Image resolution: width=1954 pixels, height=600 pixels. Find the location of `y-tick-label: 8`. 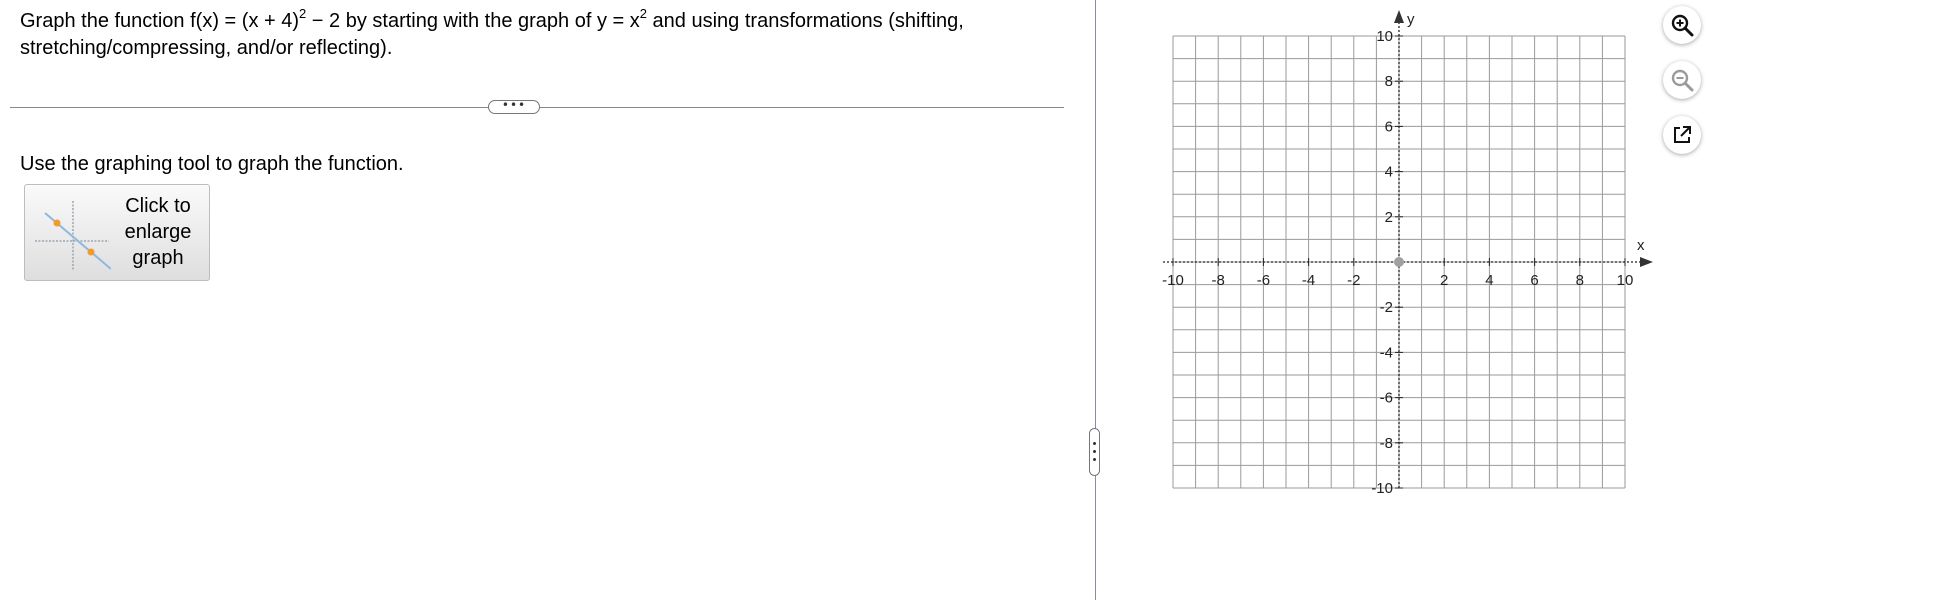

y-tick-label: 8 is located at coordinates (1389, 81).